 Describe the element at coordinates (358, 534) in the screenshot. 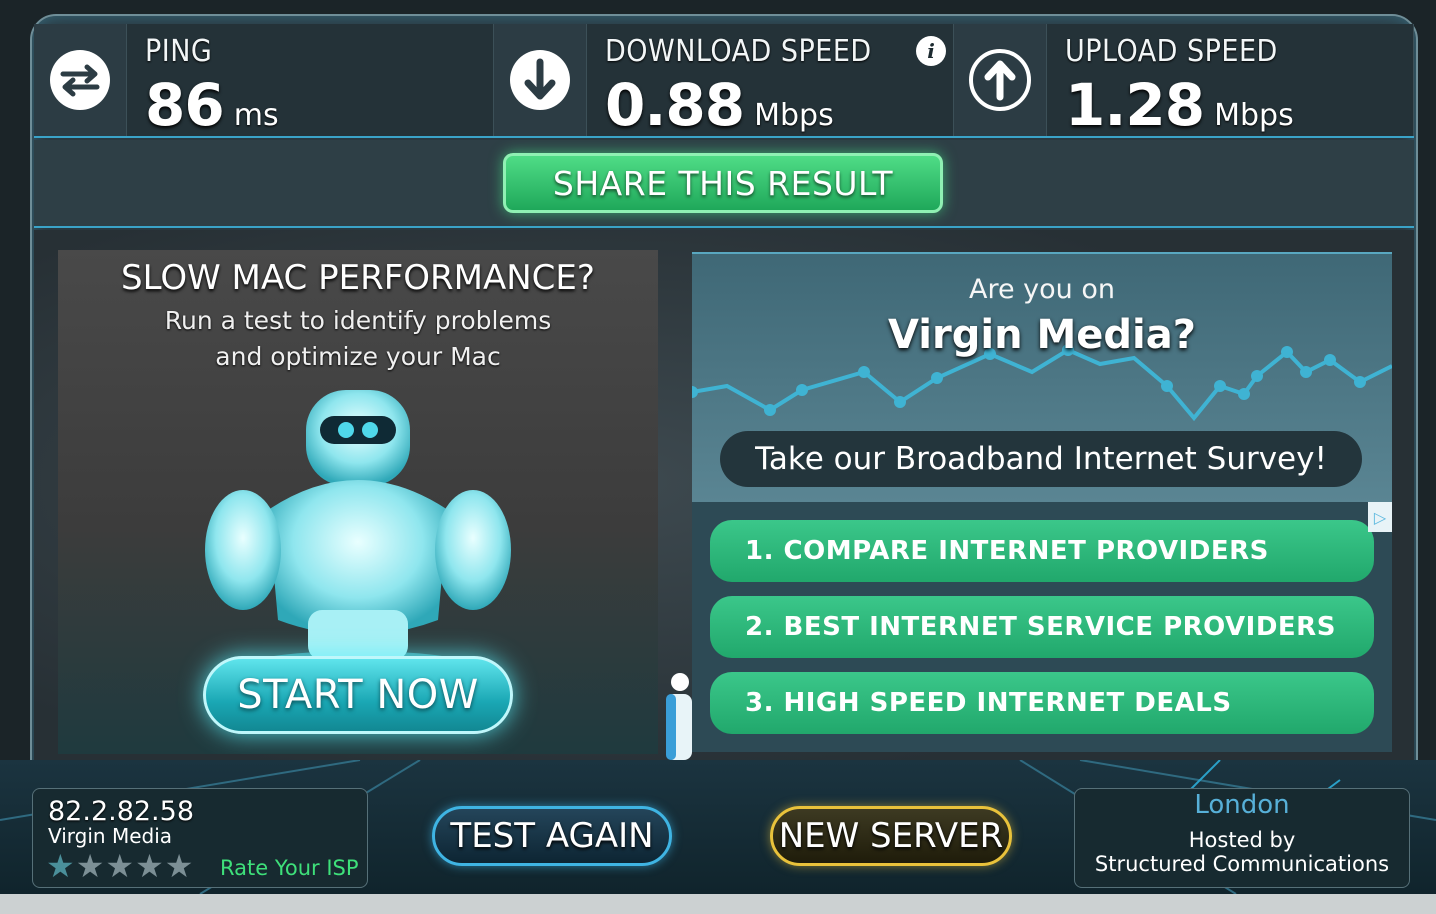

I see `robot-illustration` at that location.